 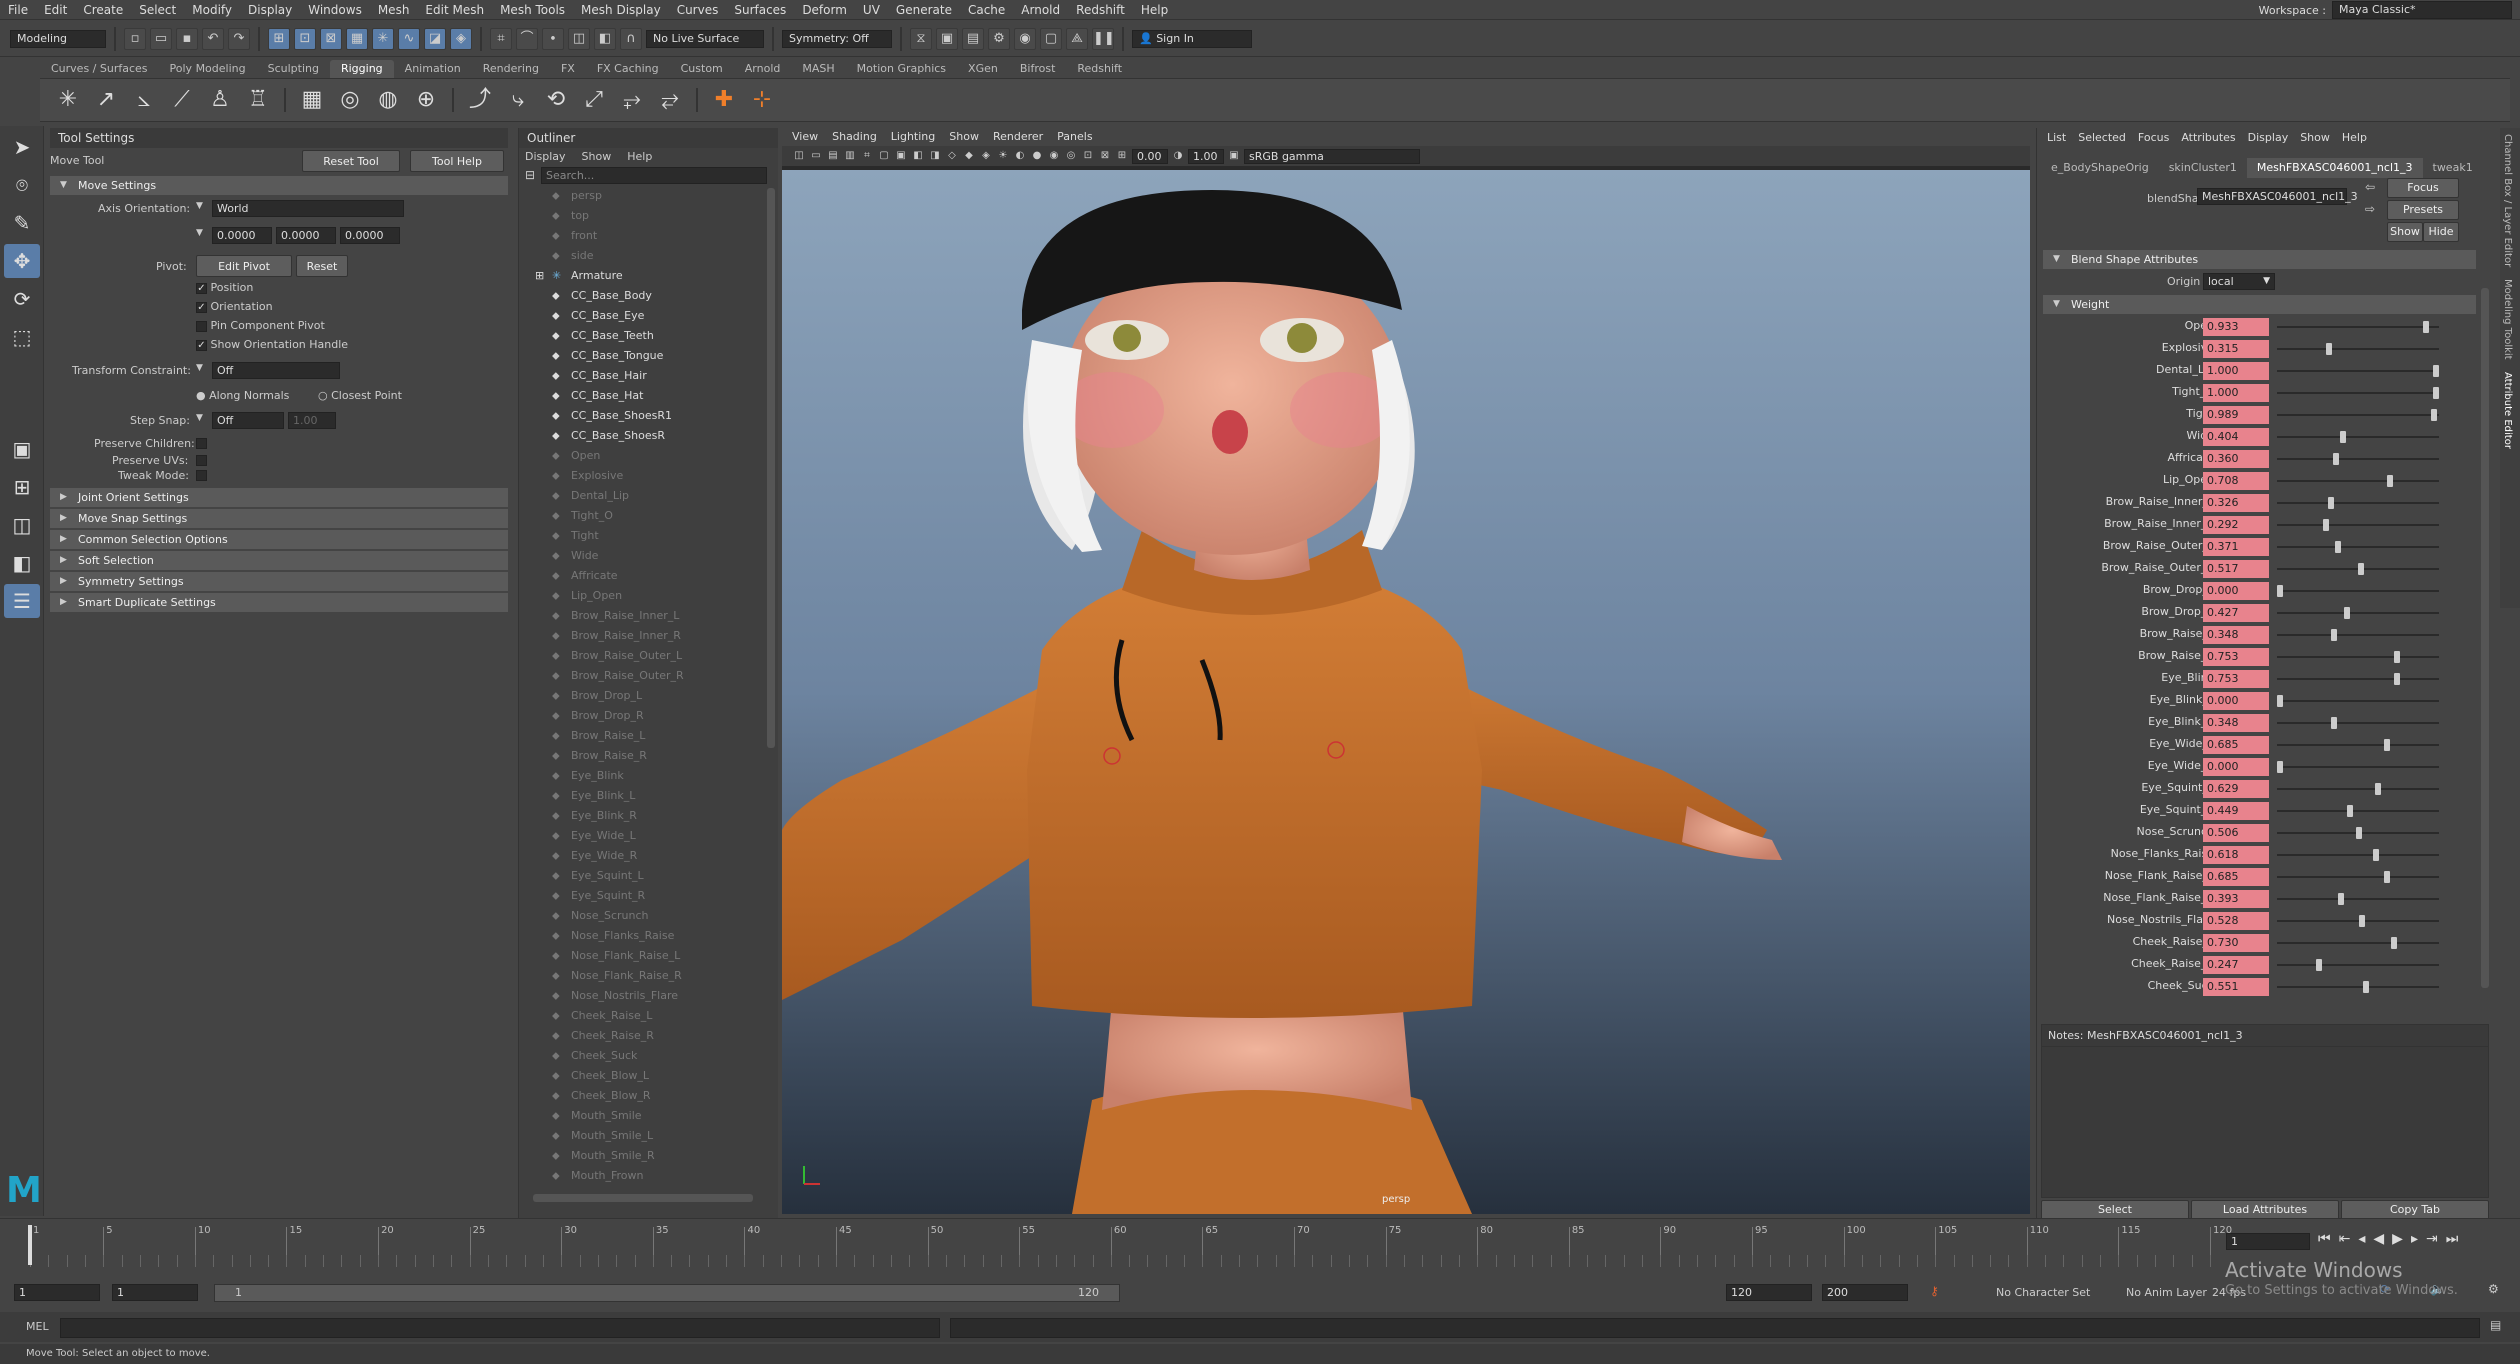 What do you see at coordinates (648, 1156) in the screenshot?
I see `outliner-item: ⬥ Mouth_Smile_R` at bounding box center [648, 1156].